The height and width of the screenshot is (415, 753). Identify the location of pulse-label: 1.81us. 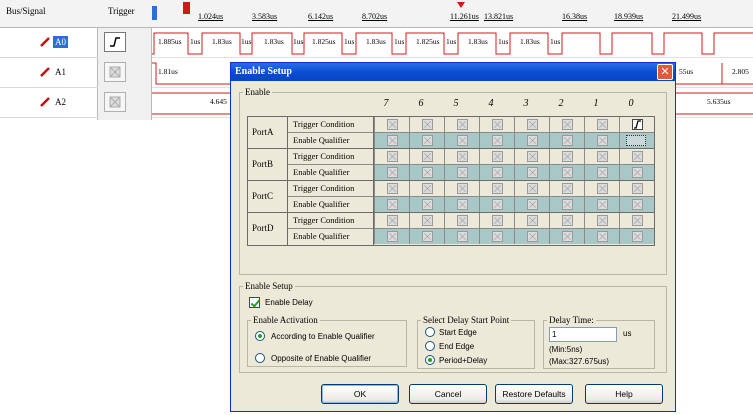
(168, 71).